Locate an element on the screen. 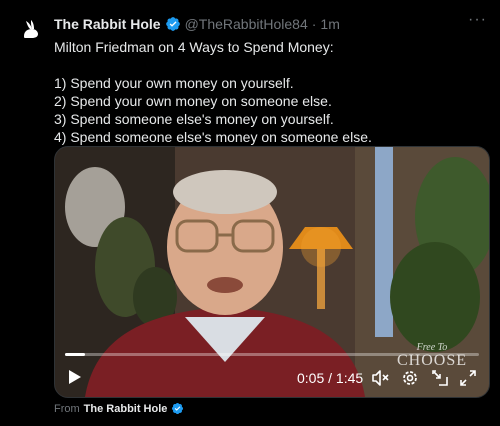 This screenshot has width=500, height=426. play-icon is located at coordinates (74, 377).